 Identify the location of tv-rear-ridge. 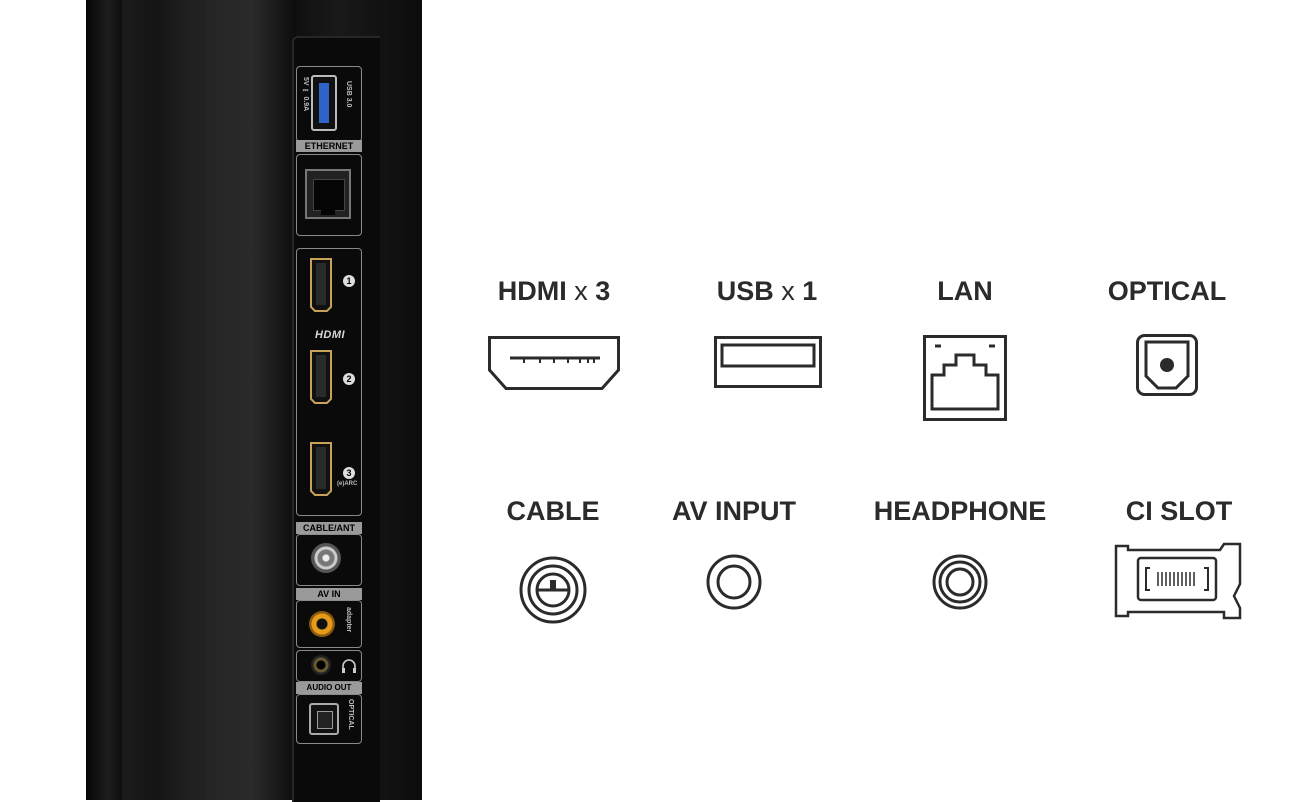
(251, 400).